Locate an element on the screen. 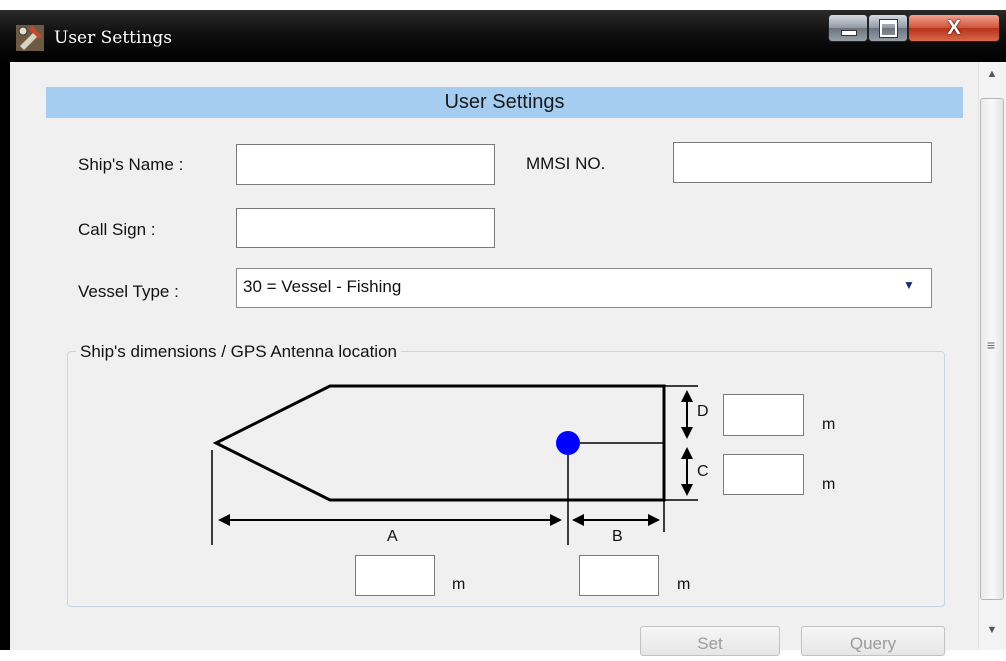  query-button: Query is located at coordinates (873, 641).